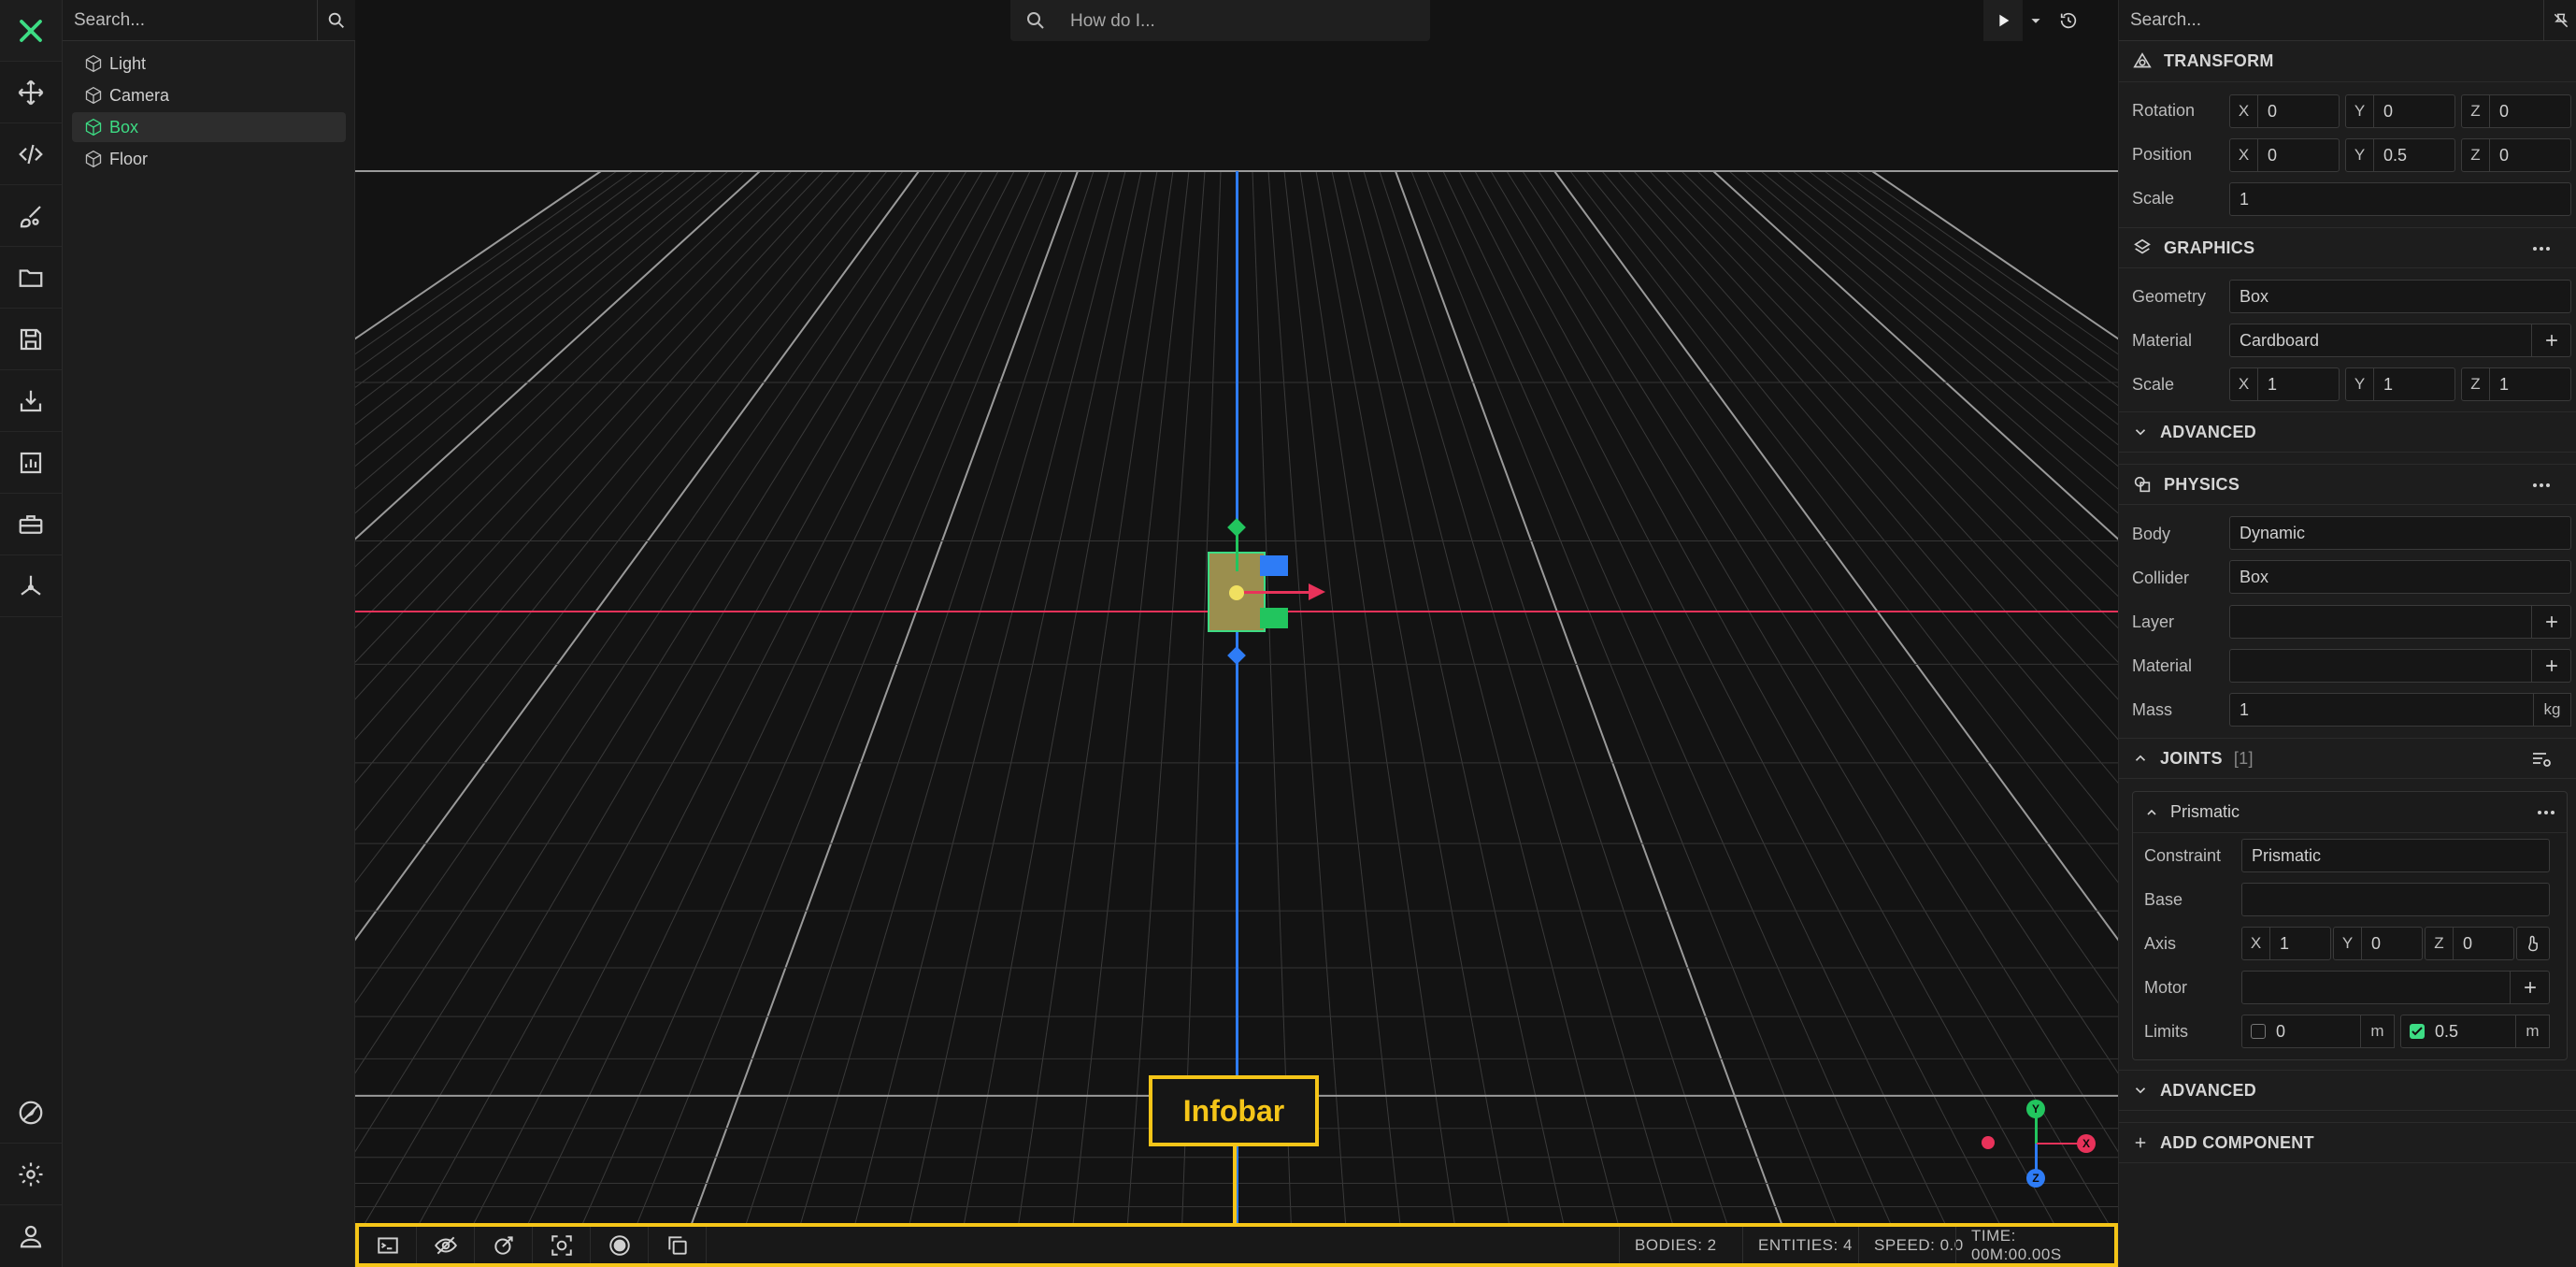 The image size is (2576, 1267). I want to click on joint-axis-y-value: 0, so click(2392, 943).